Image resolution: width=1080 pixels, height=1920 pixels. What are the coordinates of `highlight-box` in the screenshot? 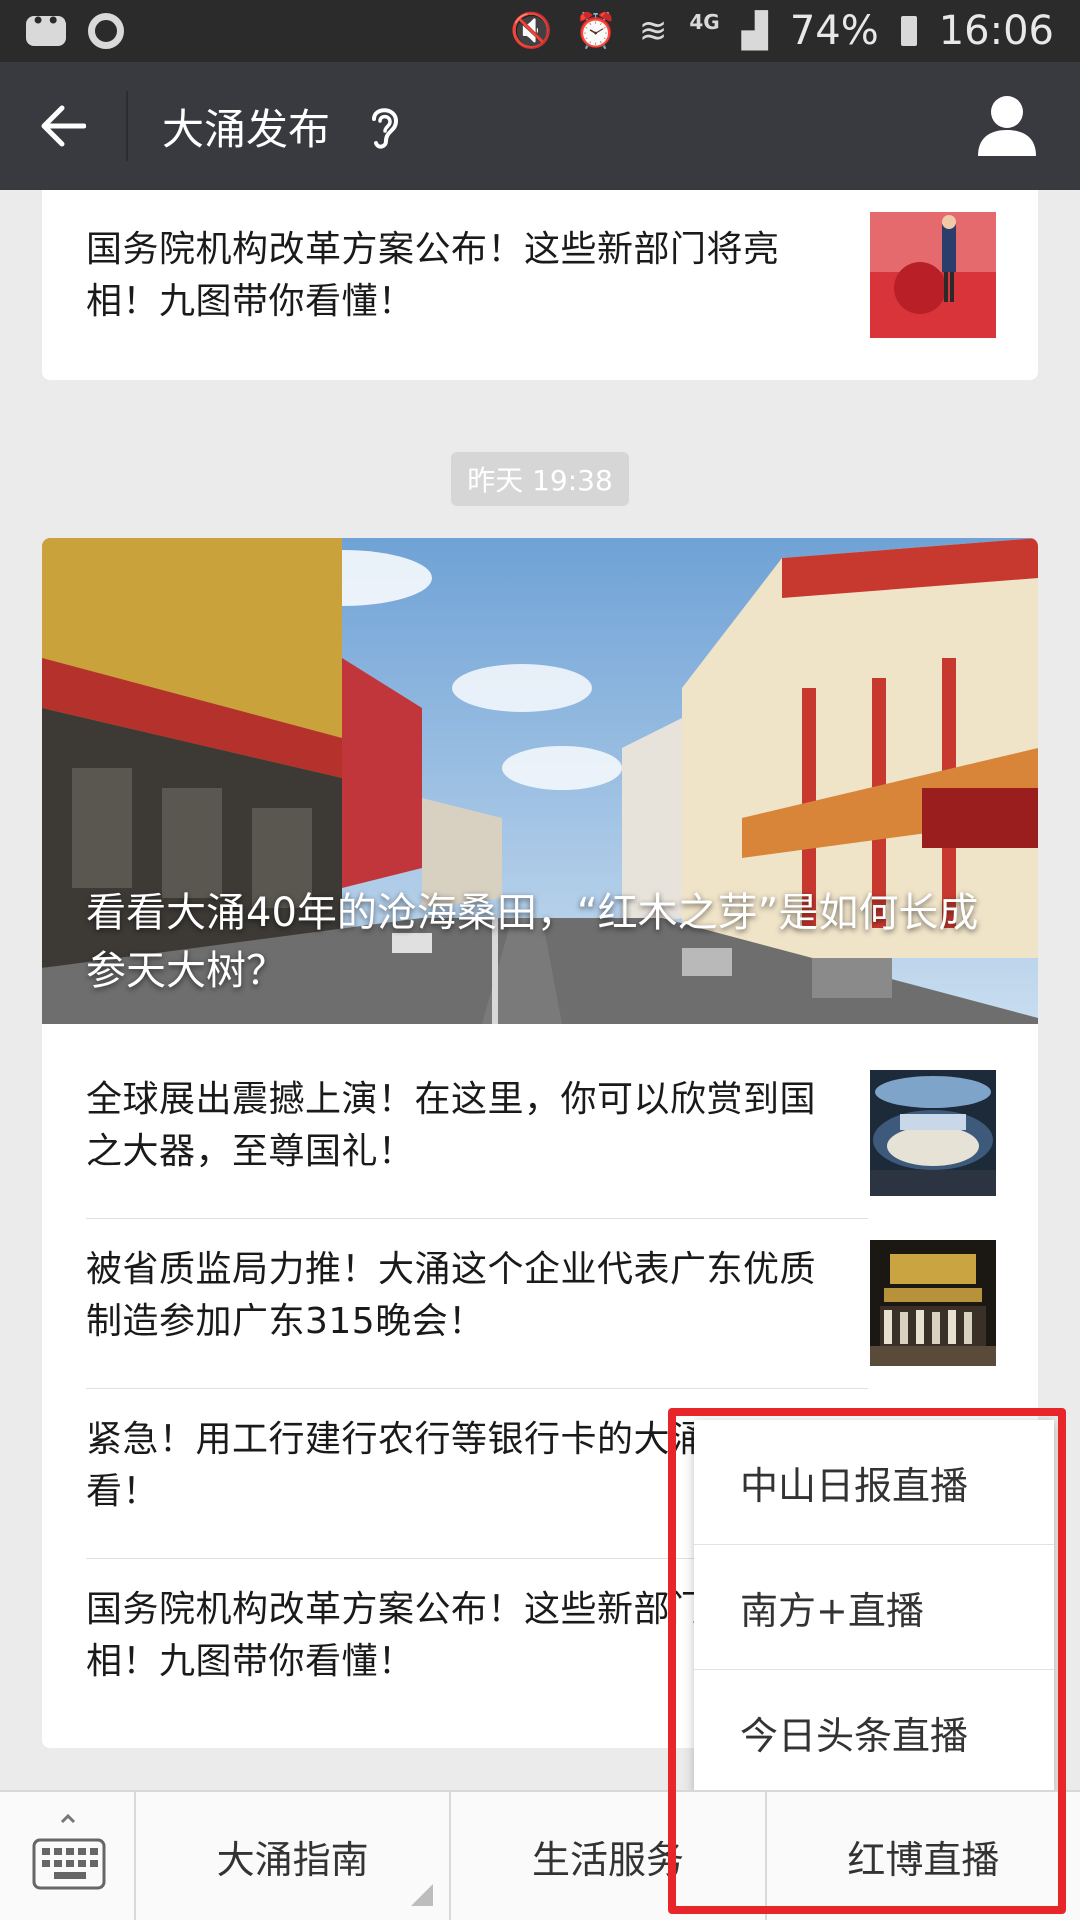 It's located at (867, 1661).